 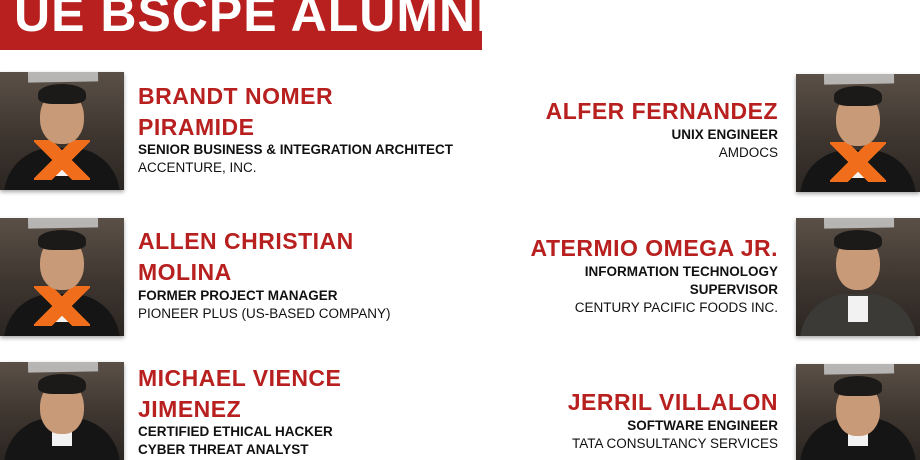 What do you see at coordinates (62, 131) in the screenshot?
I see `alumni-photo-brandt` at bounding box center [62, 131].